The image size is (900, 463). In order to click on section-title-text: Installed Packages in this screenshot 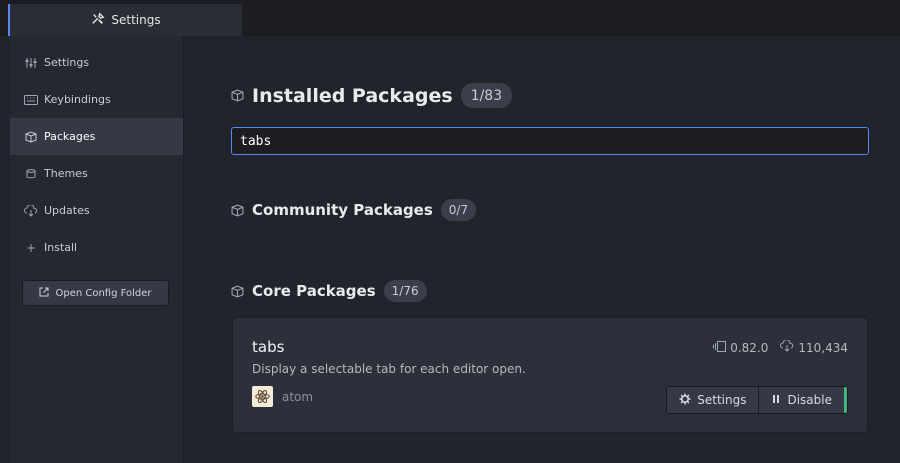, I will do `click(352, 95)`.